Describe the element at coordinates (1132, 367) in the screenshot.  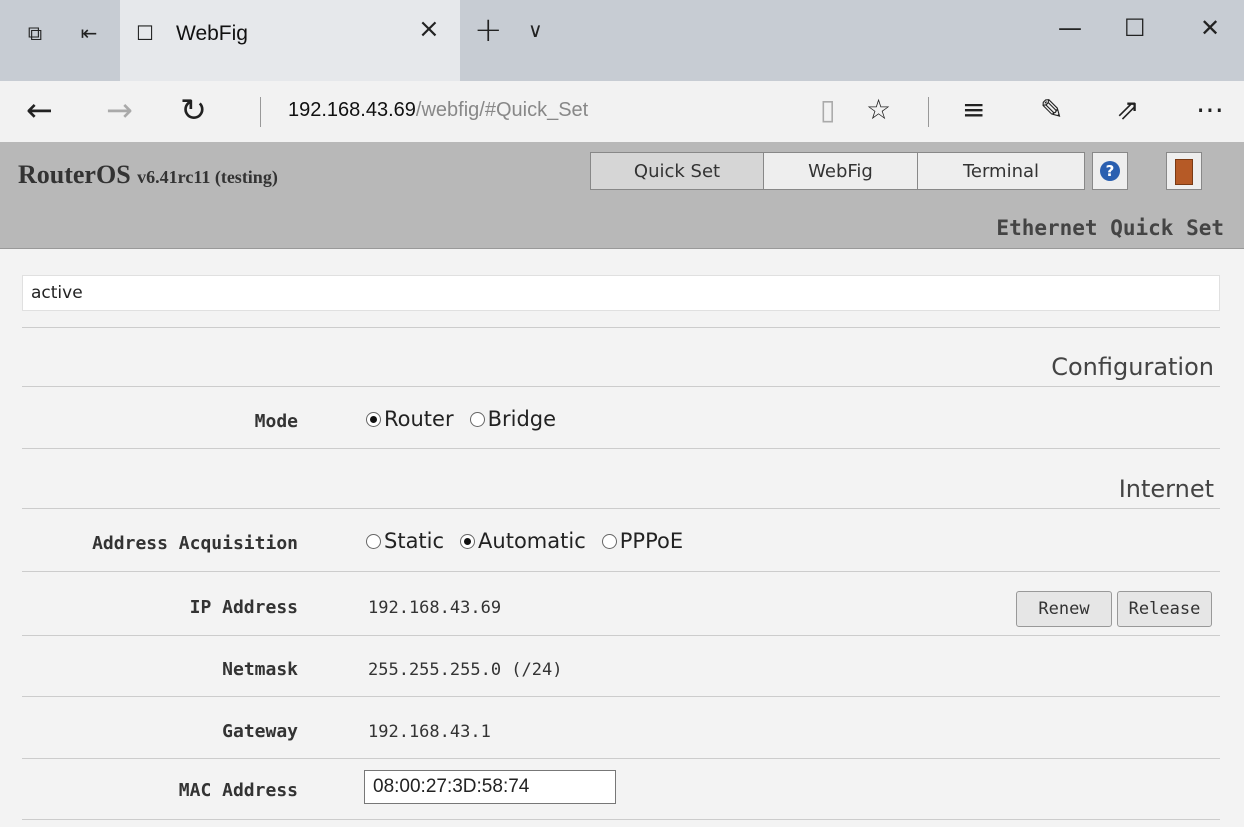
I see `section-configuration: Configuration` at that location.